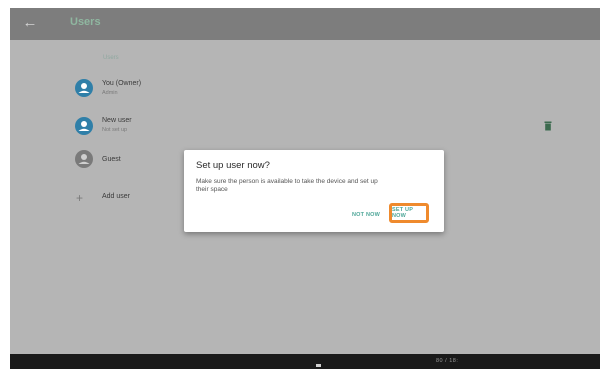  What do you see at coordinates (115, 130) in the screenshot?
I see `user-subtitle: Not set up` at bounding box center [115, 130].